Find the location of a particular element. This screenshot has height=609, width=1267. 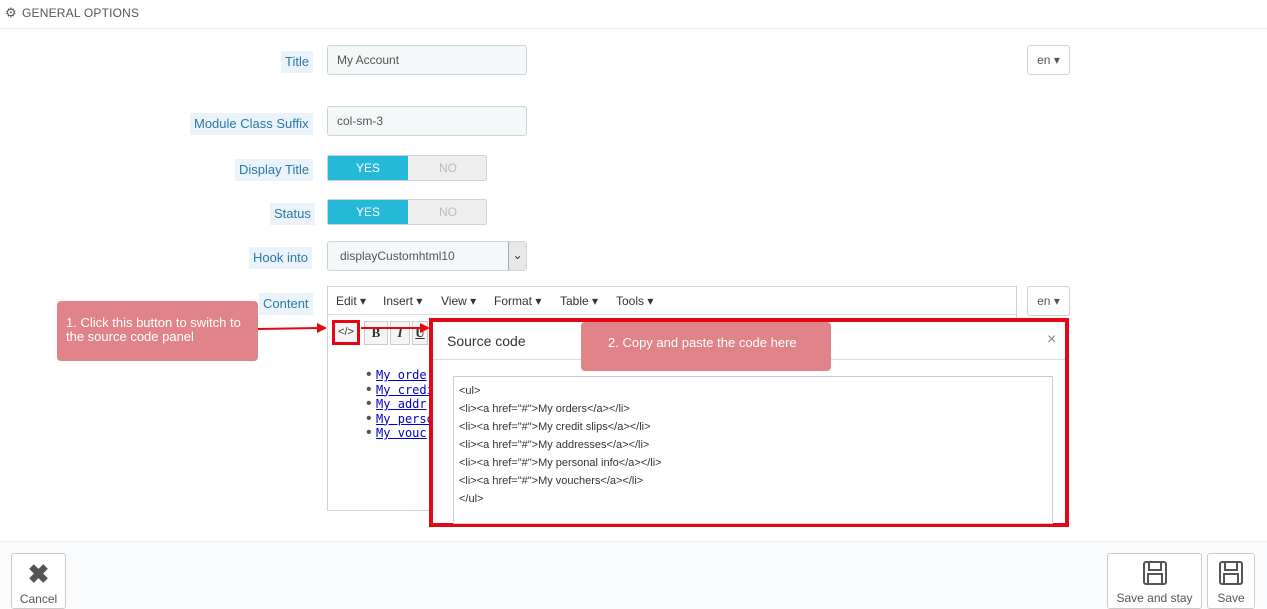

form-footer: ✖ Cancel Save and stay Save is located at coordinates (633, 575).